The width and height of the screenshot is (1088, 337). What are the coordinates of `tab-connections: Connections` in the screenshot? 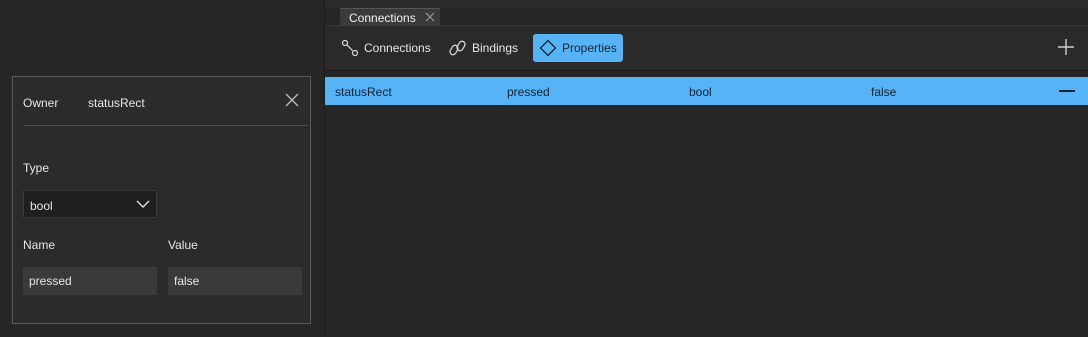 It's located at (390, 16).